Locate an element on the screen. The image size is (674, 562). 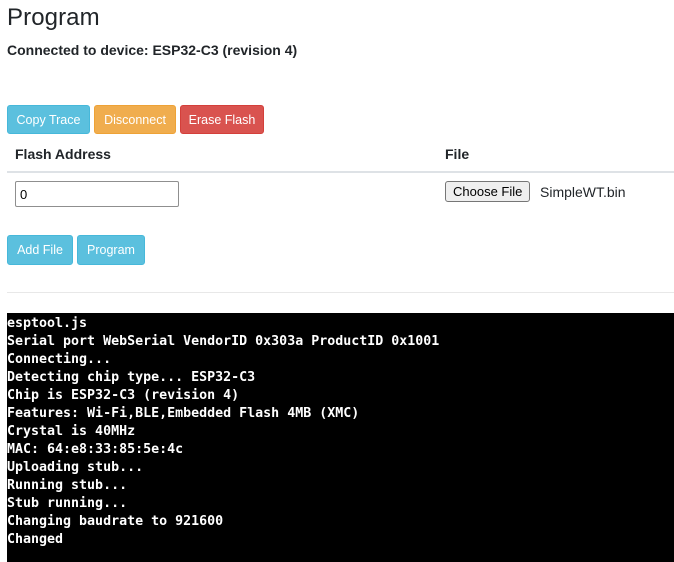
table-header-divider is located at coordinates (340, 172).